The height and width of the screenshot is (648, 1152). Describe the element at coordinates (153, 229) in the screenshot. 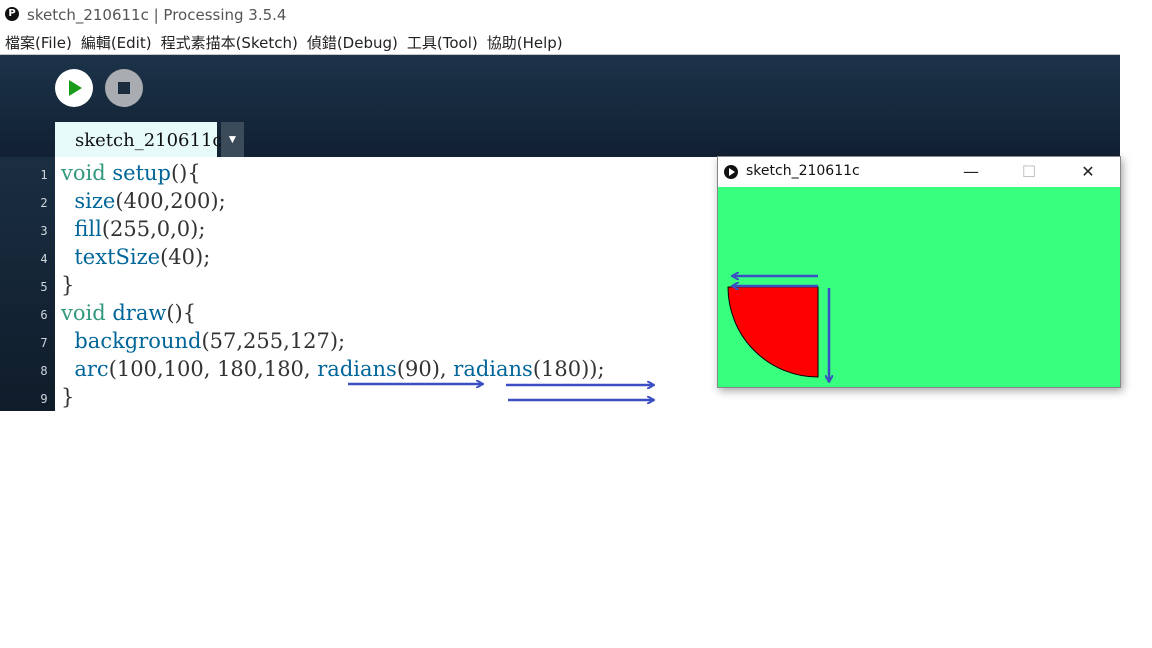

I see `code-token: (255,0,0);` at that location.